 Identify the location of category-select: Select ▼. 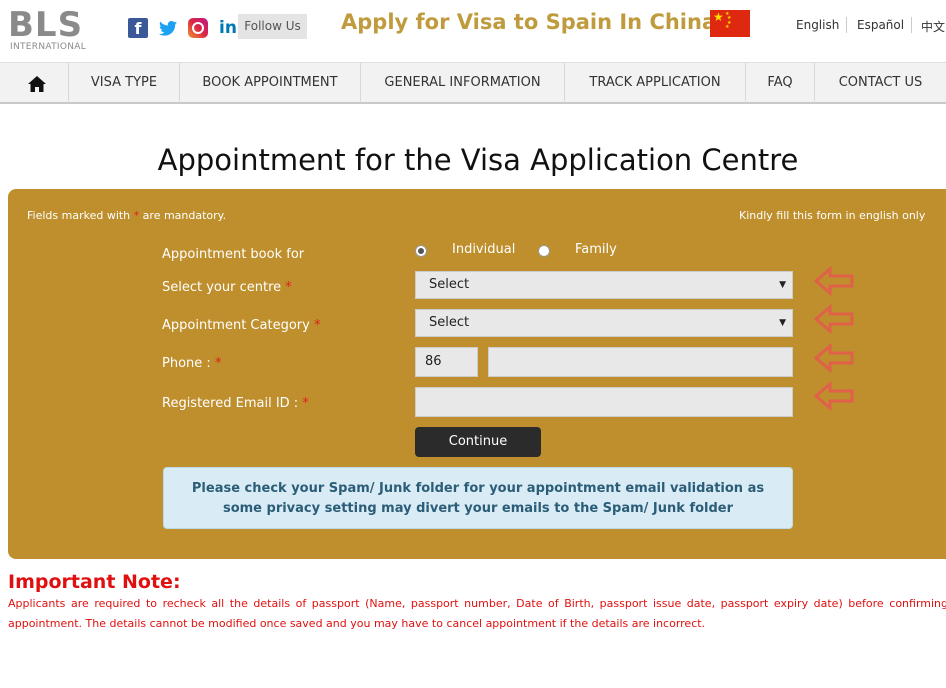
(604, 323).